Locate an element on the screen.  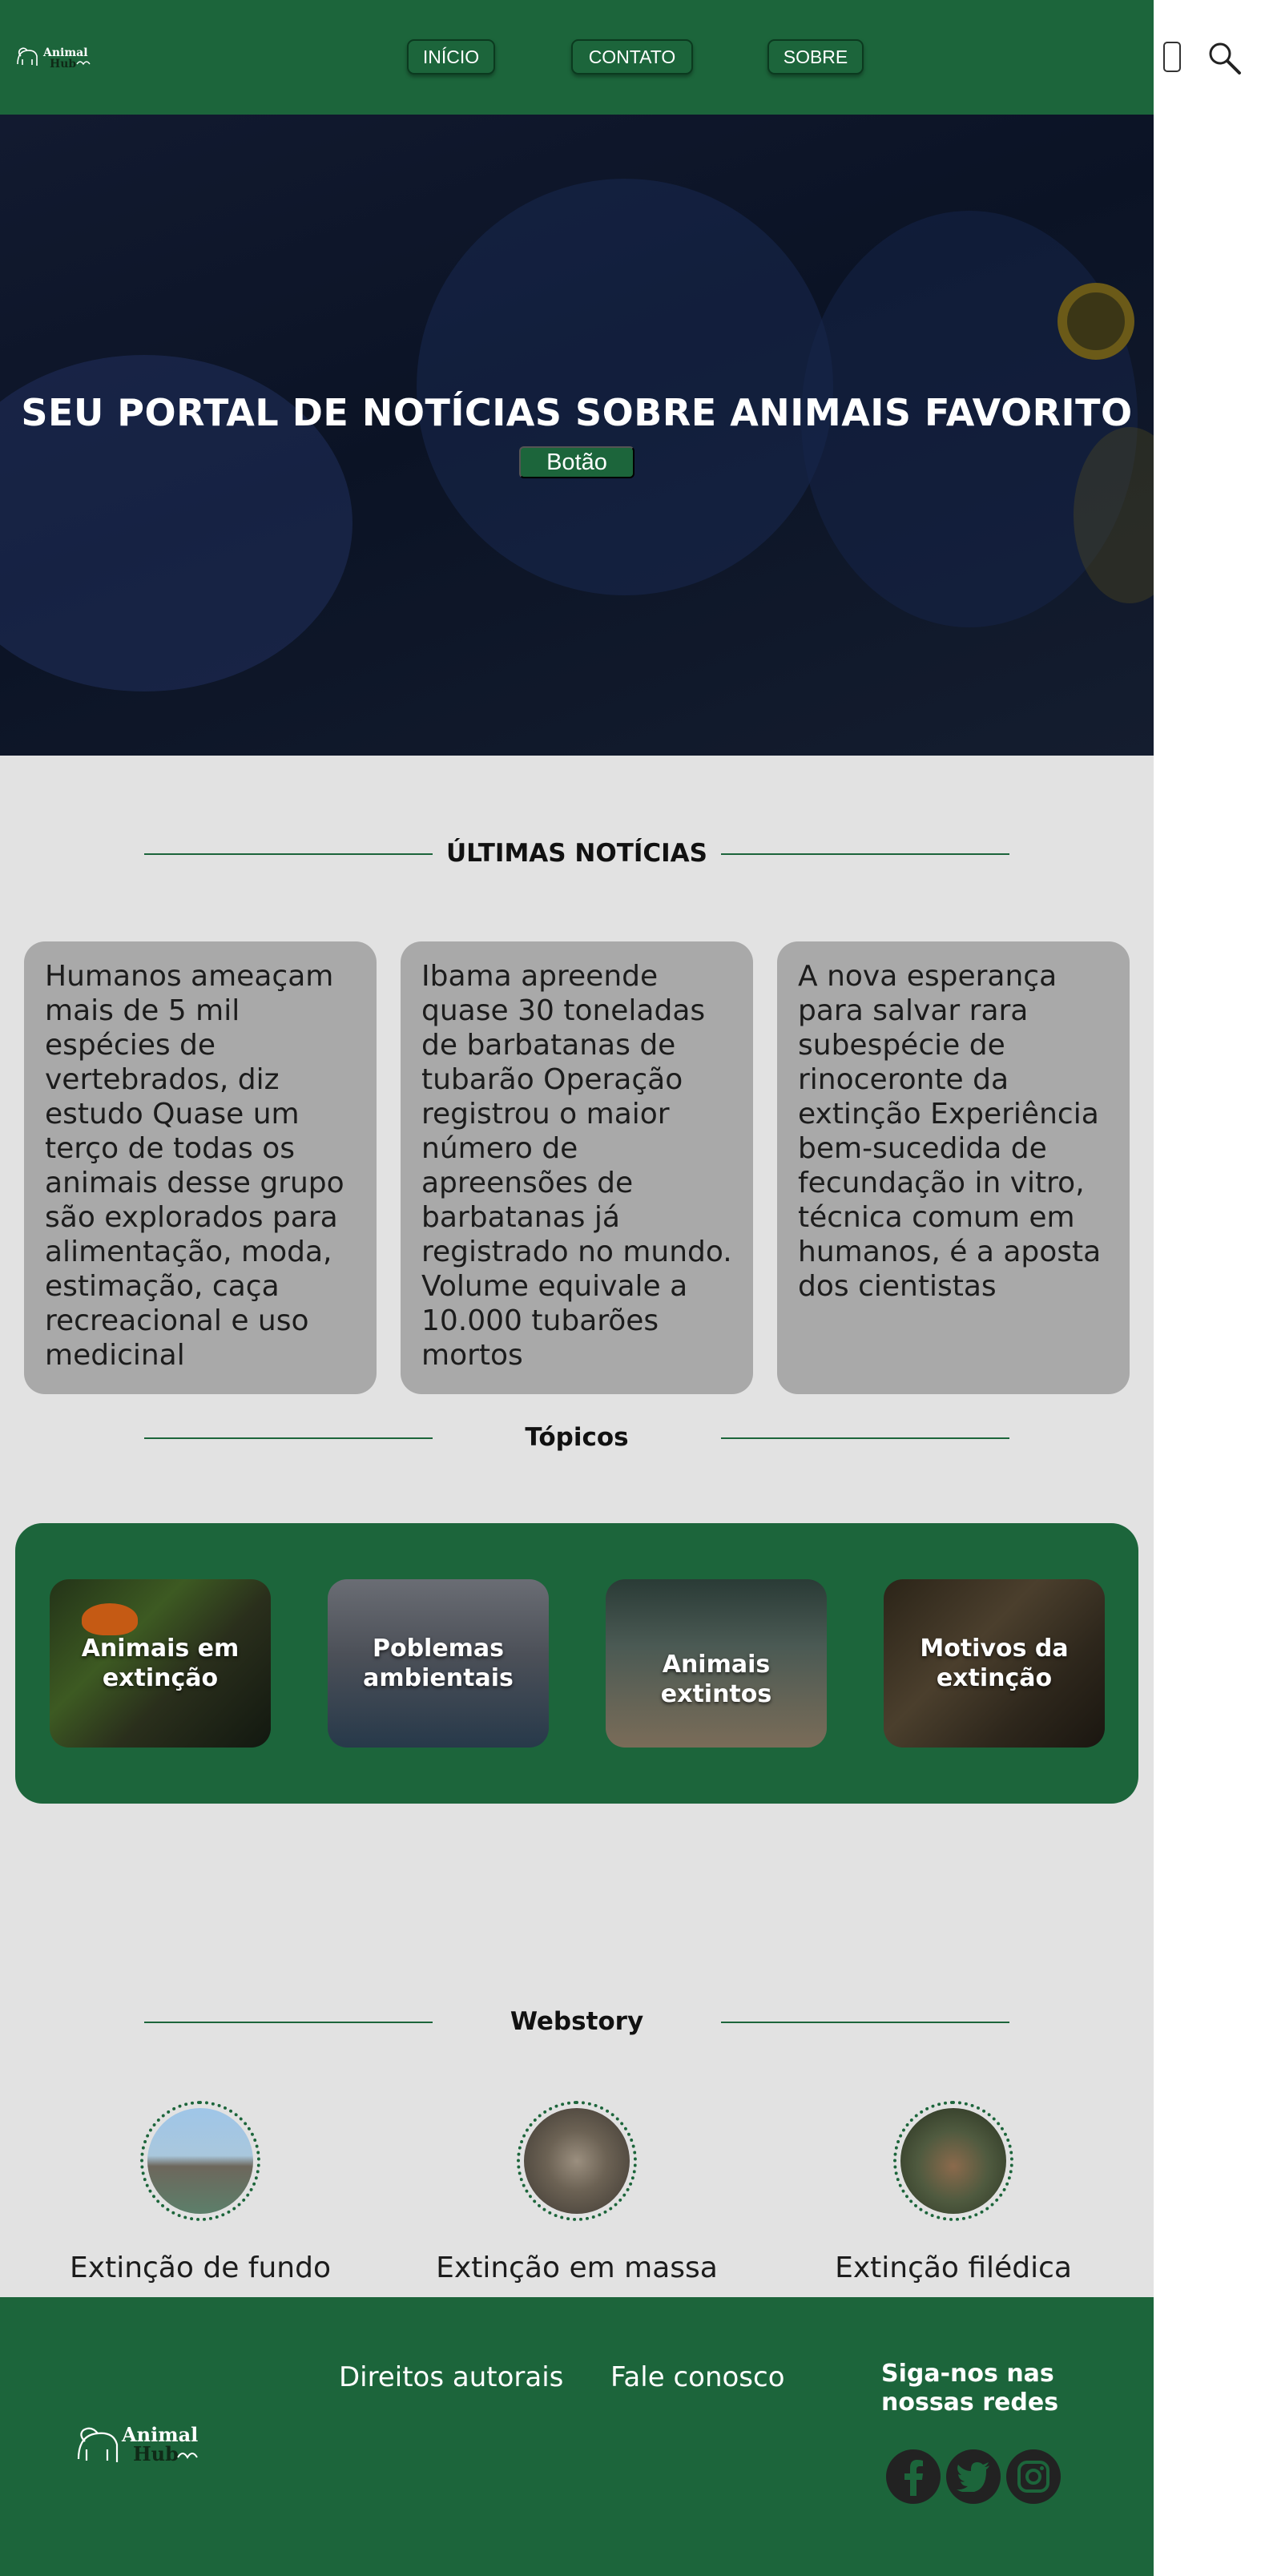
facebook-icon is located at coordinates (913, 2476).